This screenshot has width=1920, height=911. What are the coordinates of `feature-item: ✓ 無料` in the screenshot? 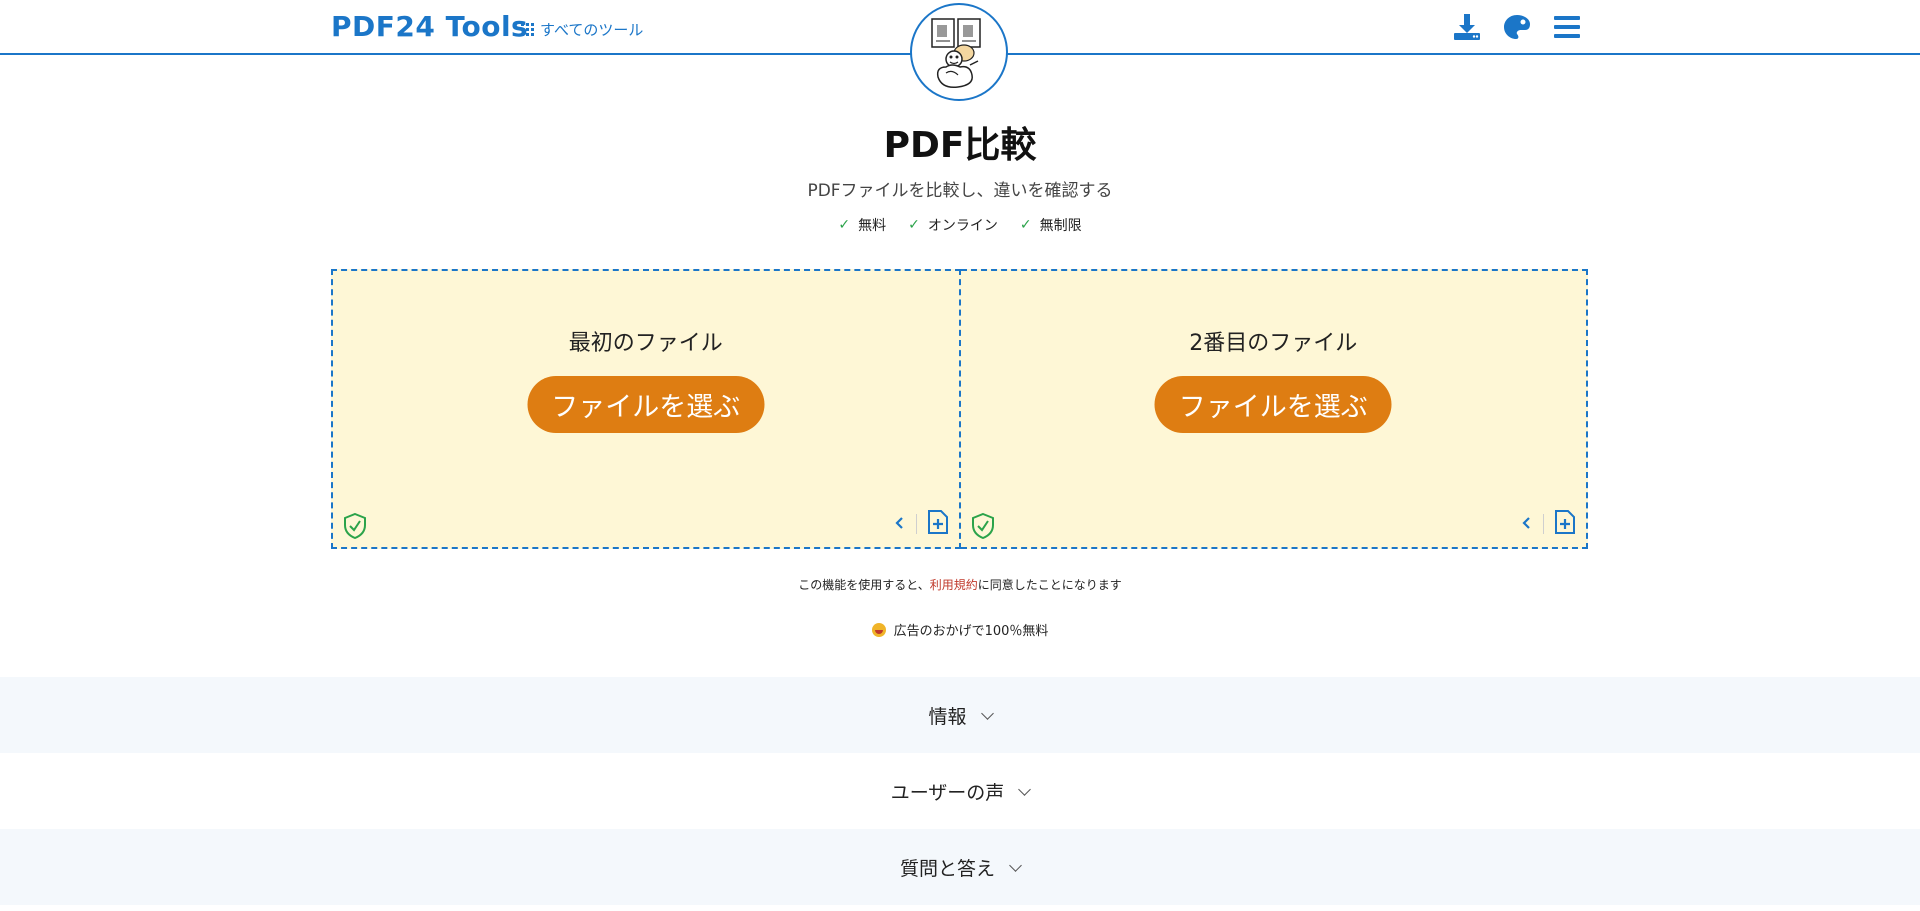 It's located at (862, 225).